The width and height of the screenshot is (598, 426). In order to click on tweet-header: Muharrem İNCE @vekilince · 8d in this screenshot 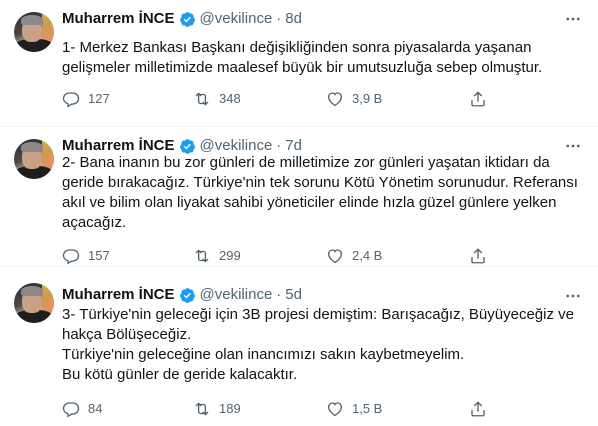, I will do `click(182, 19)`.